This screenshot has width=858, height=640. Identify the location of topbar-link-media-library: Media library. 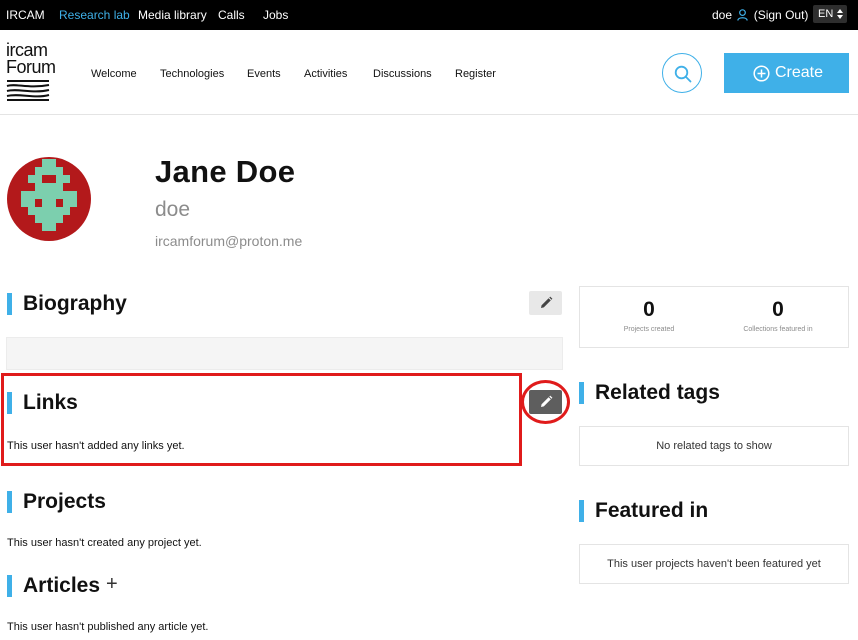
(172, 15).